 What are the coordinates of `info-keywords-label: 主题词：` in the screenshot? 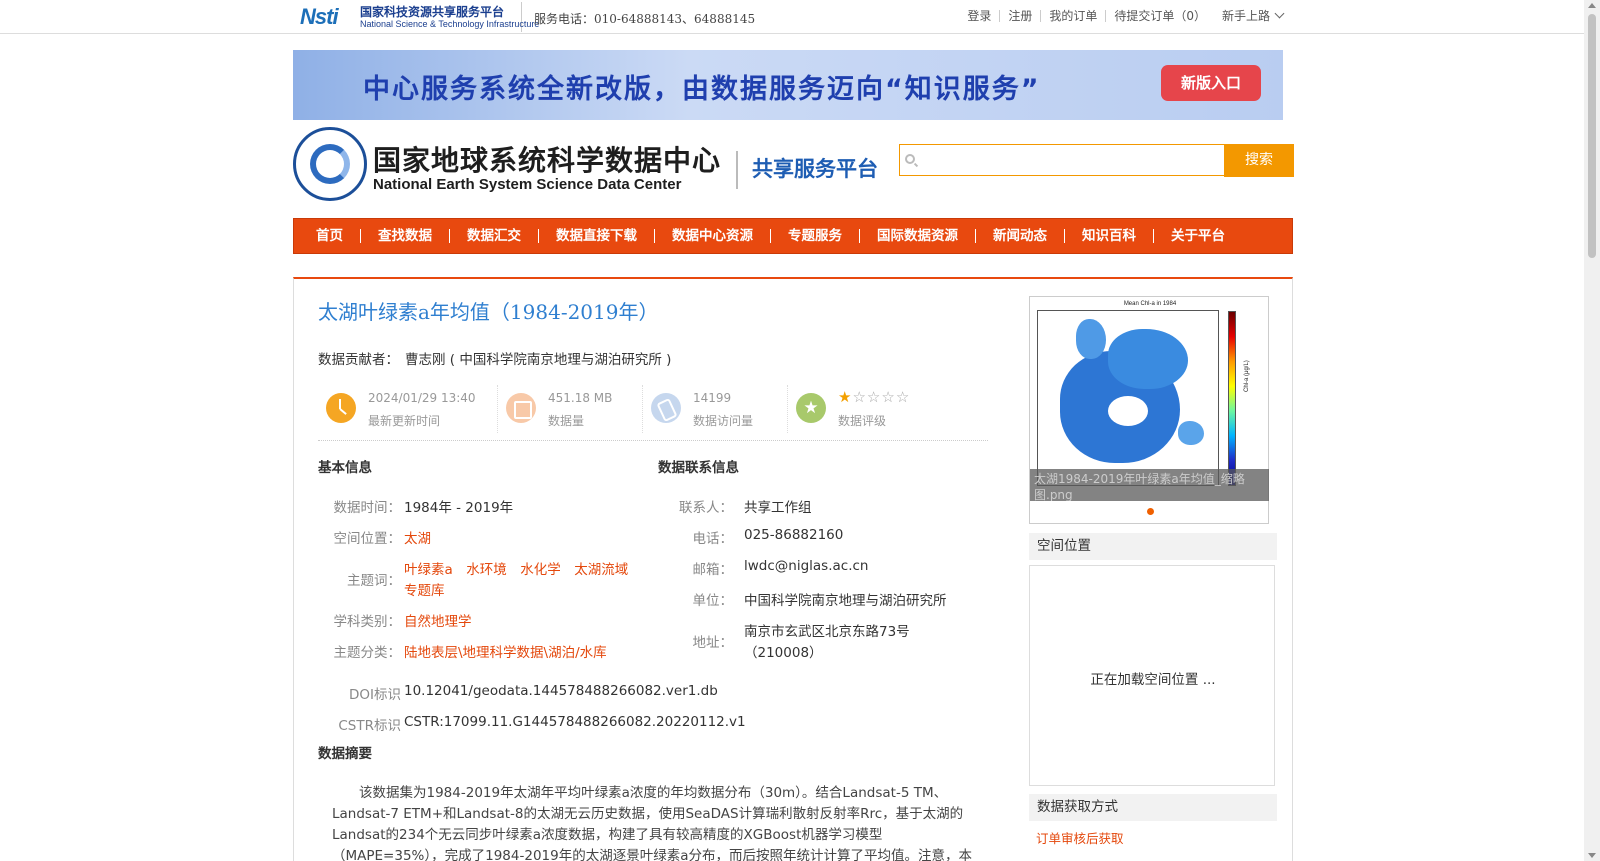 It's located at (374, 581).